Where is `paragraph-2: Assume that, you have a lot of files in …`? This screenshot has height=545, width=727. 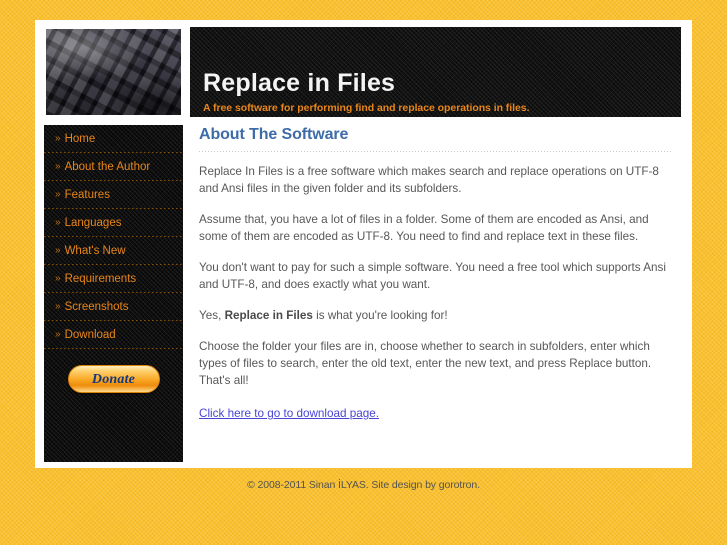 paragraph-2: Assume that, you have a lot of files in … is located at coordinates (424, 228).